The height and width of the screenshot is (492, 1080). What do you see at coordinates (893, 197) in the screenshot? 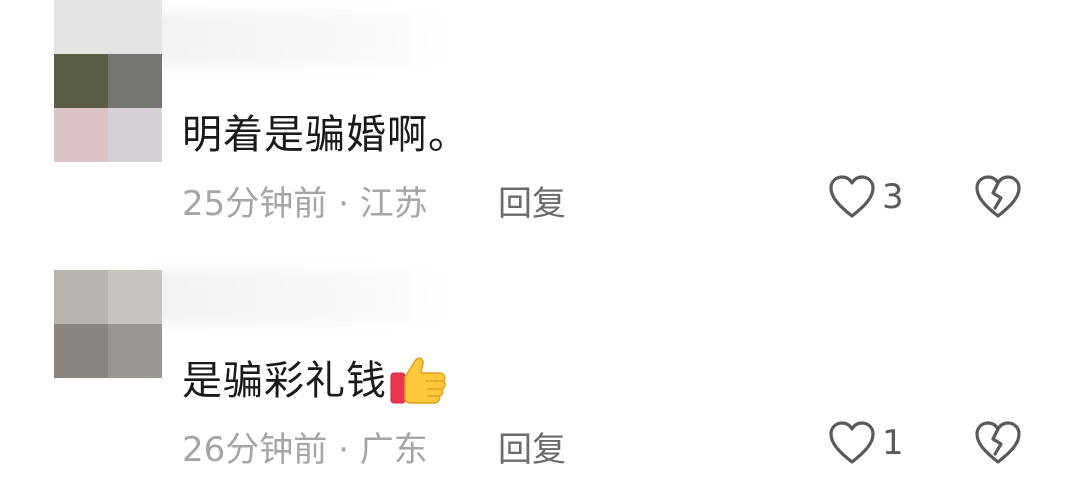
I see `like-count: 3` at bounding box center [893, 197].